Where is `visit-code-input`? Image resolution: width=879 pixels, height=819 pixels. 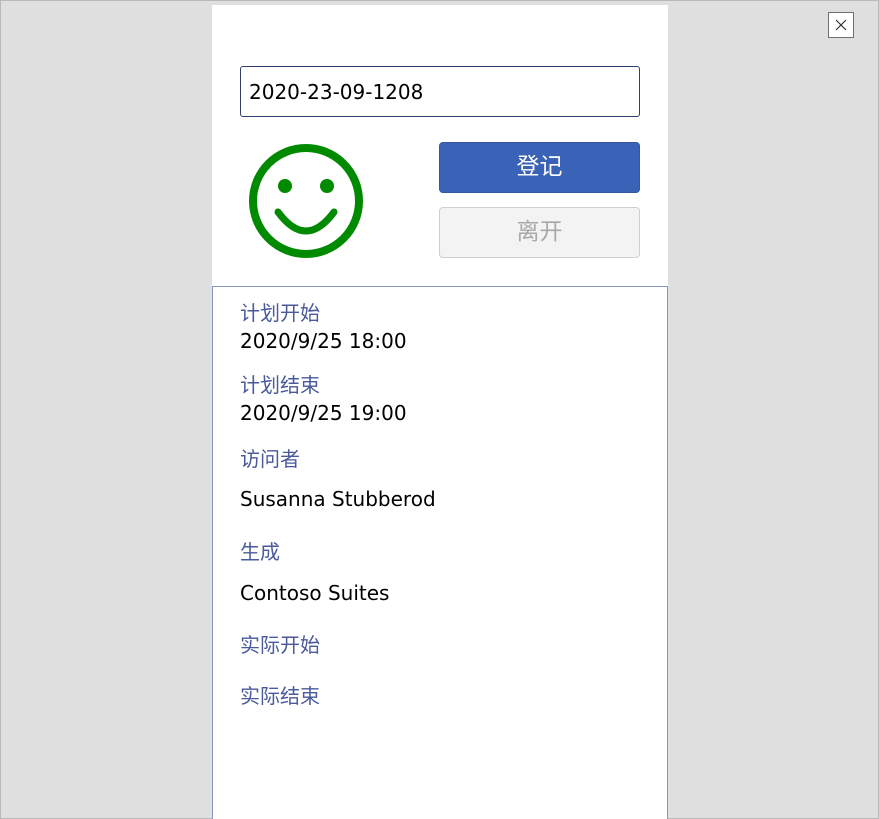
visit-code-input is located at coordinates (440, 91).